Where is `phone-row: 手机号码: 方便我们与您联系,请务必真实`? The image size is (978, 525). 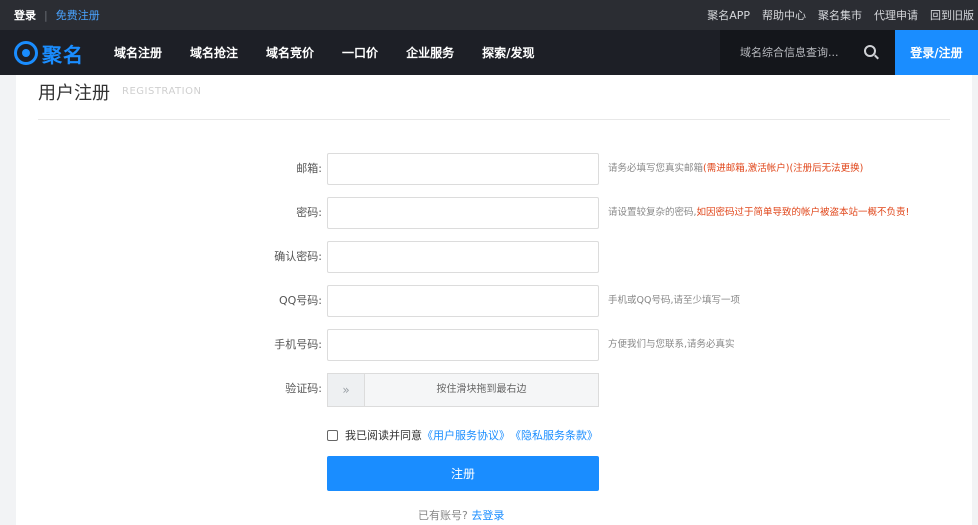 phone-row: 手机号码: 方便我们与您联系,请务必真实 is located at coordinates (494, 345).